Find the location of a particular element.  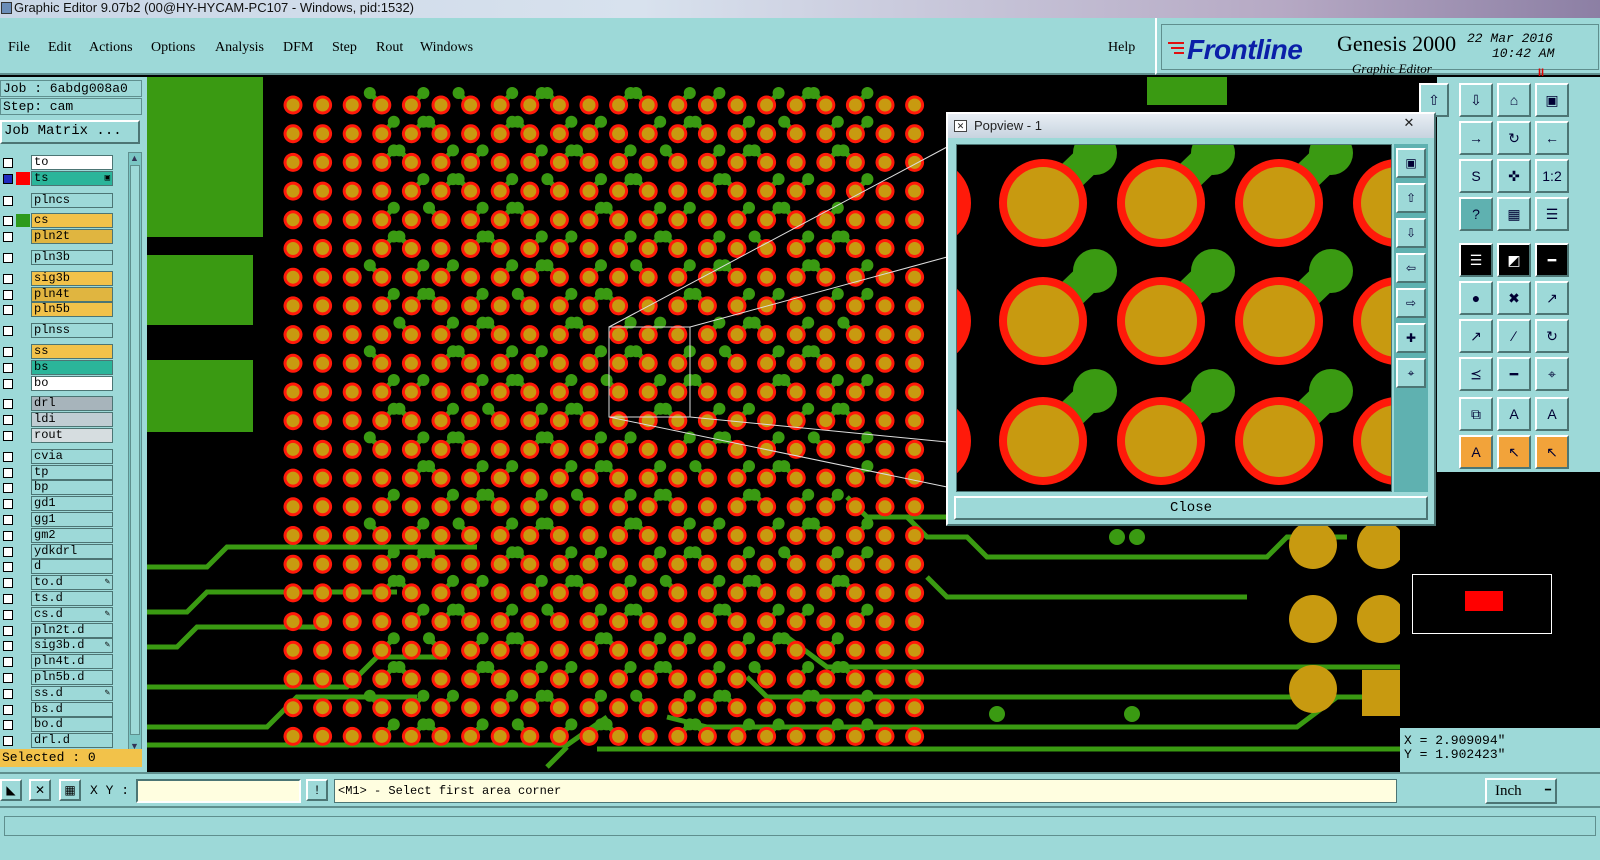

select-mode-icon: ◣ is located at coordinates (11, 790).